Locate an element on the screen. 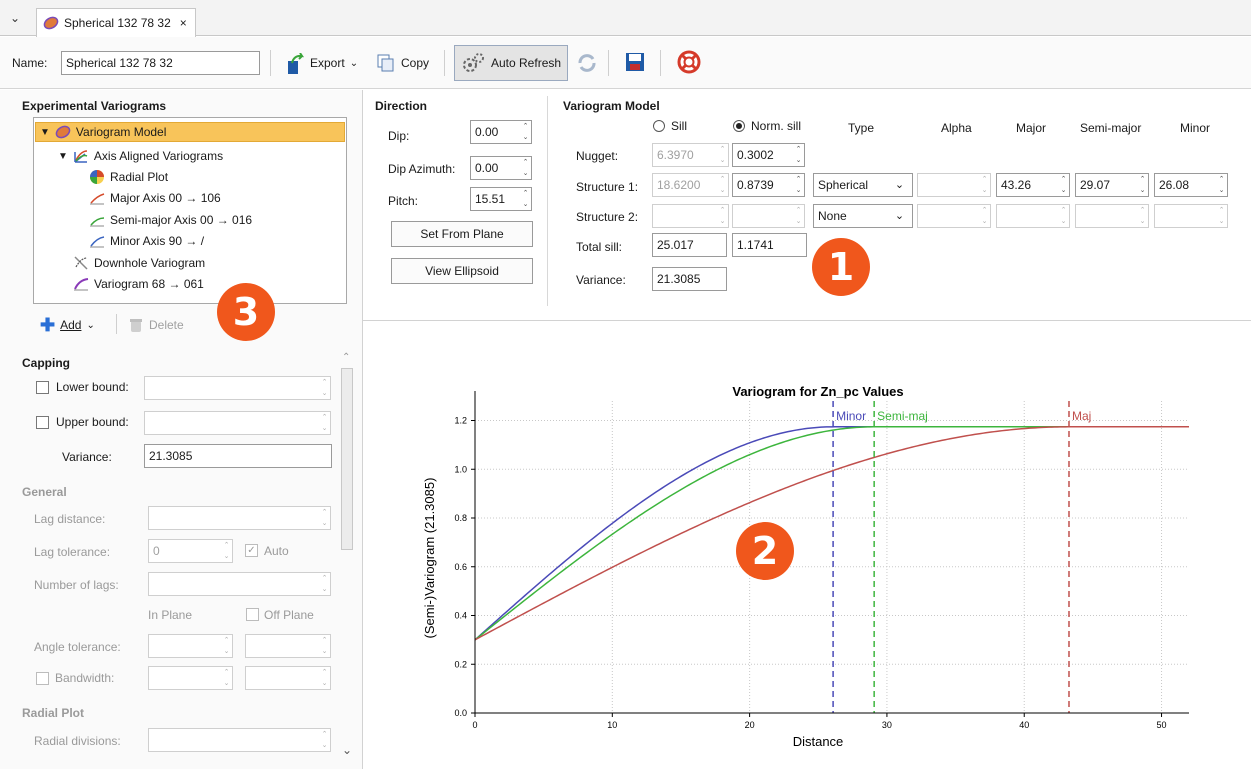 The image size is (1251, 769). angle-tolerance-in-plane-input is located at coordinates (185, 646).